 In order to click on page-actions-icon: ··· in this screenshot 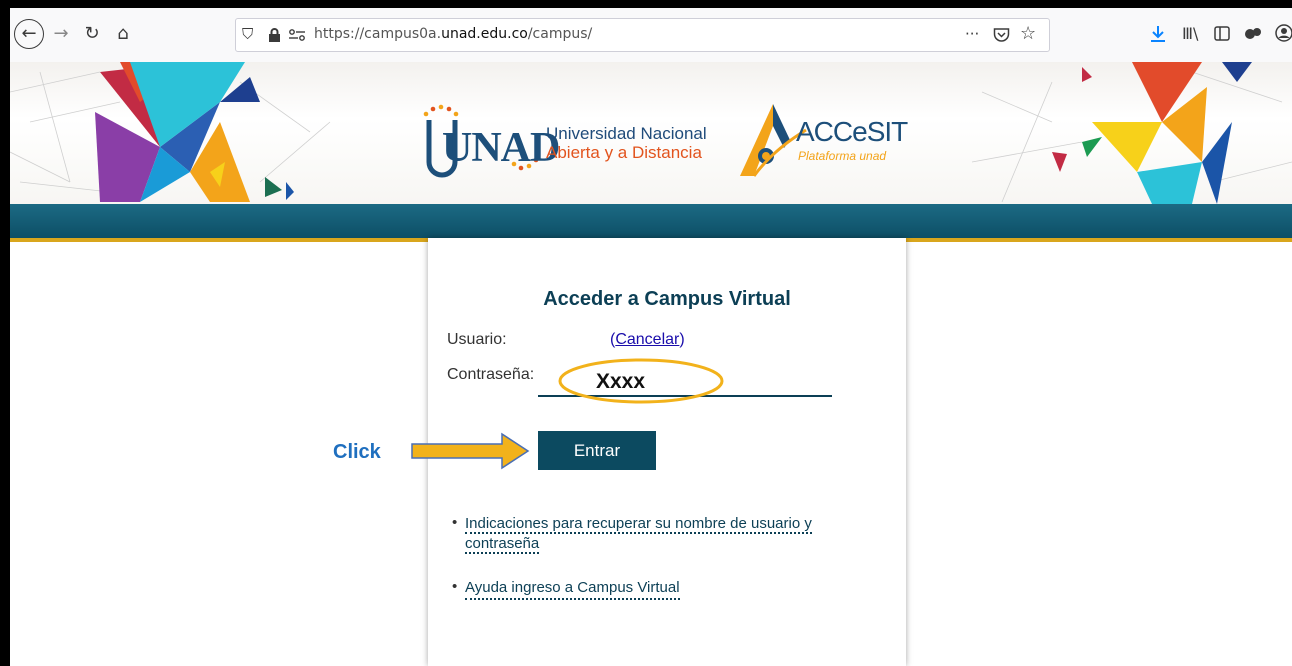, I will do `click(972, 34)`.